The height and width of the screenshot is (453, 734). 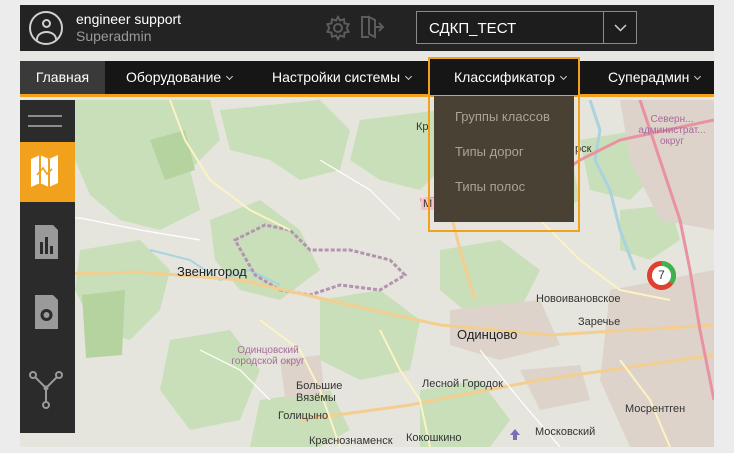 What do you see at coordinates (655, 409) in the screenshot?
I see `map-label-mosrentgen: Мосрентген` at bounding box center [655, 409].